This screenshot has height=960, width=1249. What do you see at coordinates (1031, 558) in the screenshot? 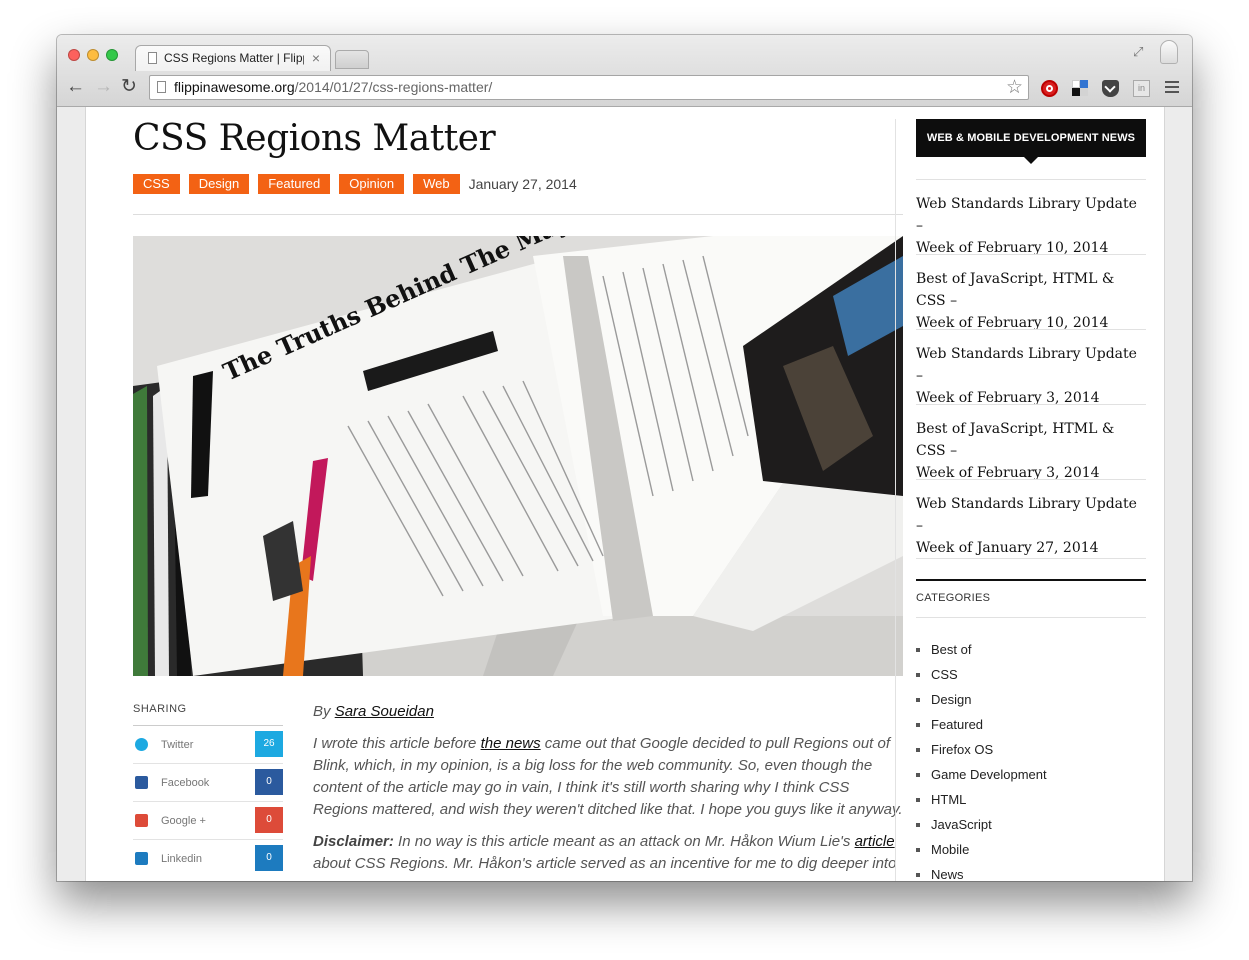
I see `news-divider` at bounding box center [1031, 558].